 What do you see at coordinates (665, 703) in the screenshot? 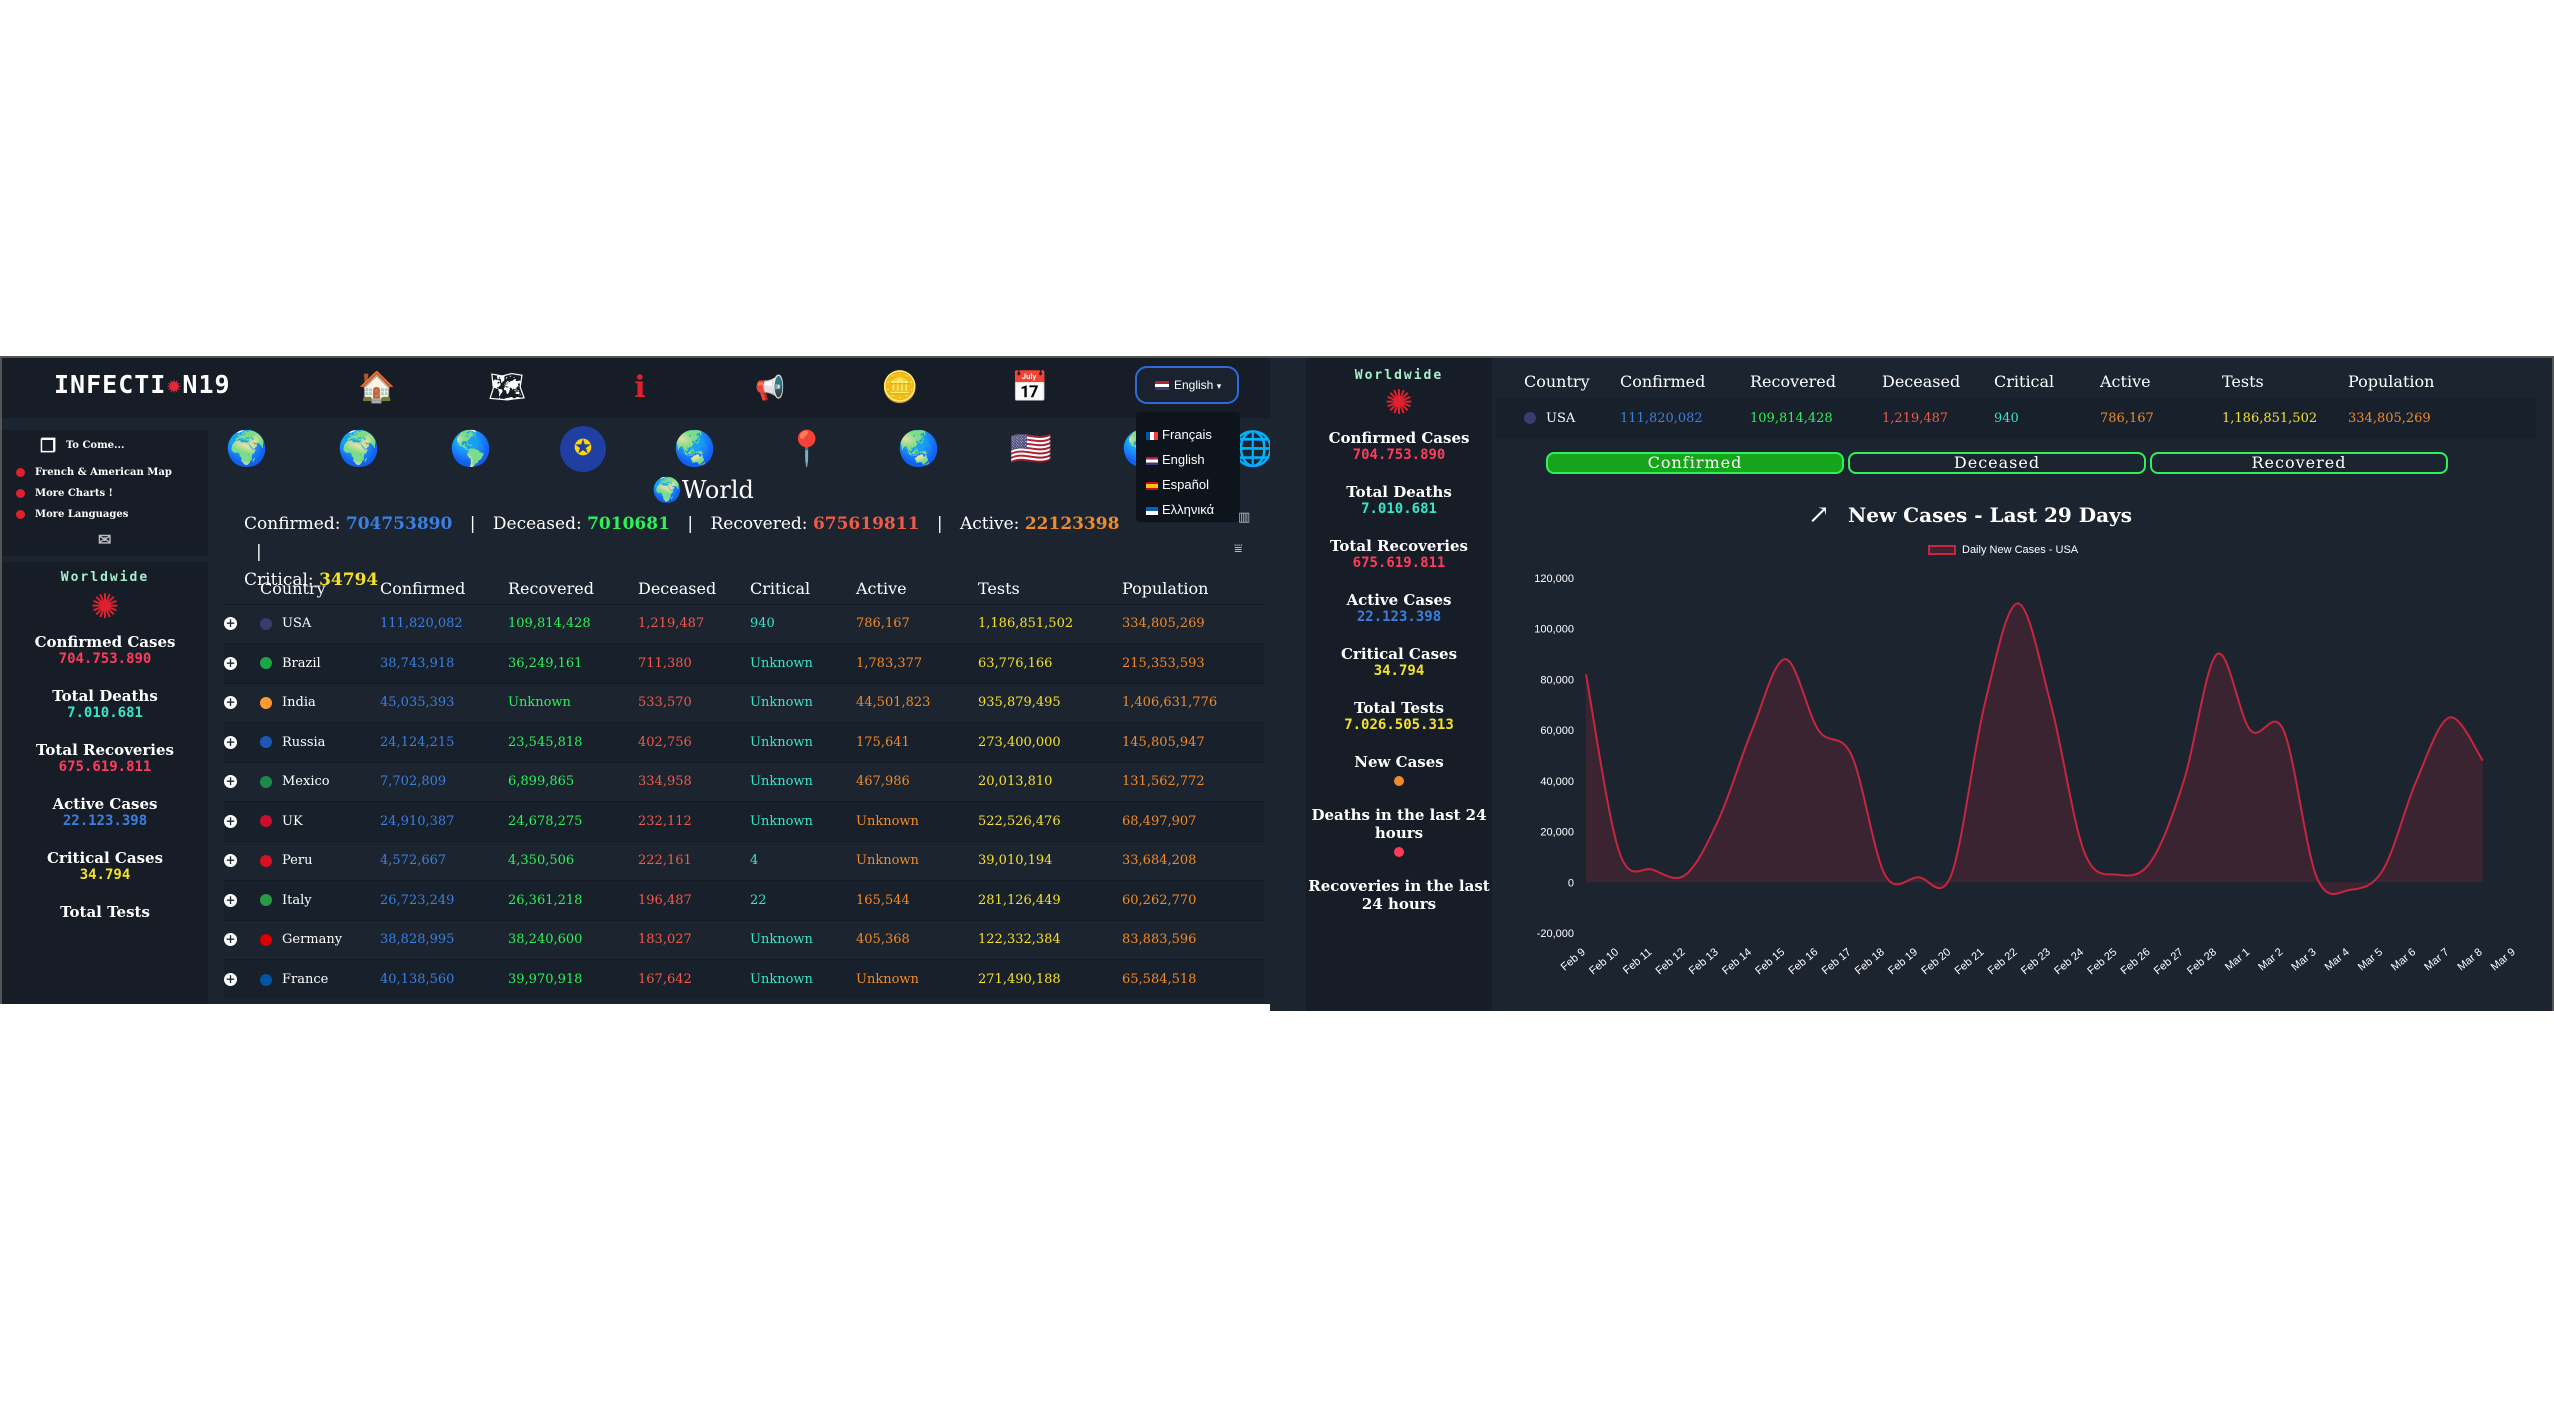
I see `deceased-cell: 533,570` at bounding box center [665, 703].